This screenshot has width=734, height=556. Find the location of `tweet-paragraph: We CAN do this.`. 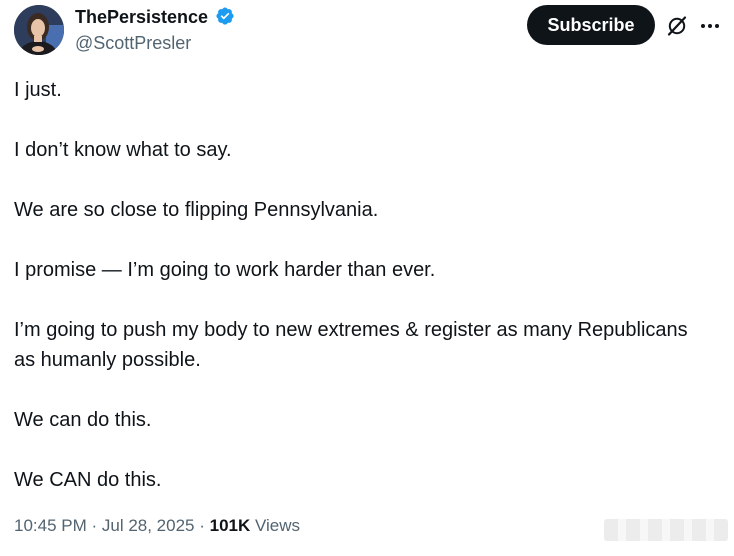

tweet-paragraph: We CAN do this. is located at coordinates (88, 480).